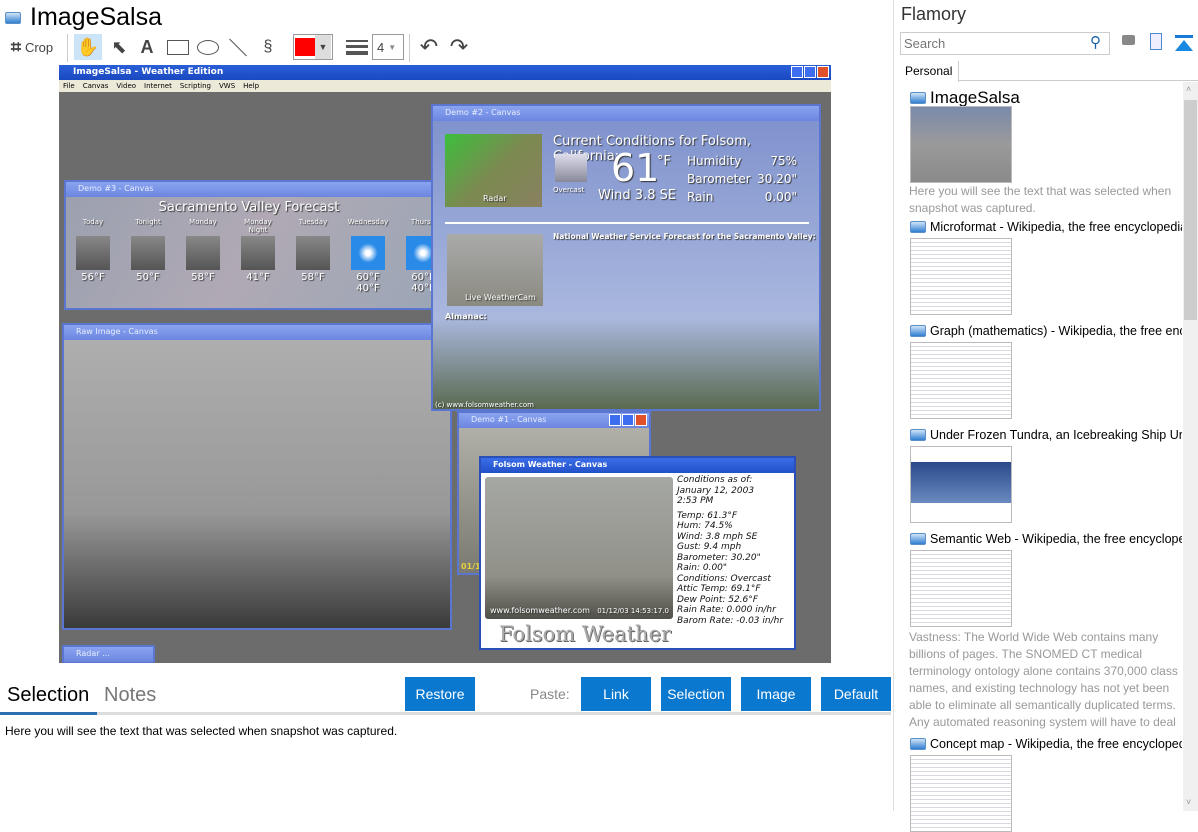 This screenshot has height=832, width=1198. I want to click on rectangle-icon, so click(178, 47).